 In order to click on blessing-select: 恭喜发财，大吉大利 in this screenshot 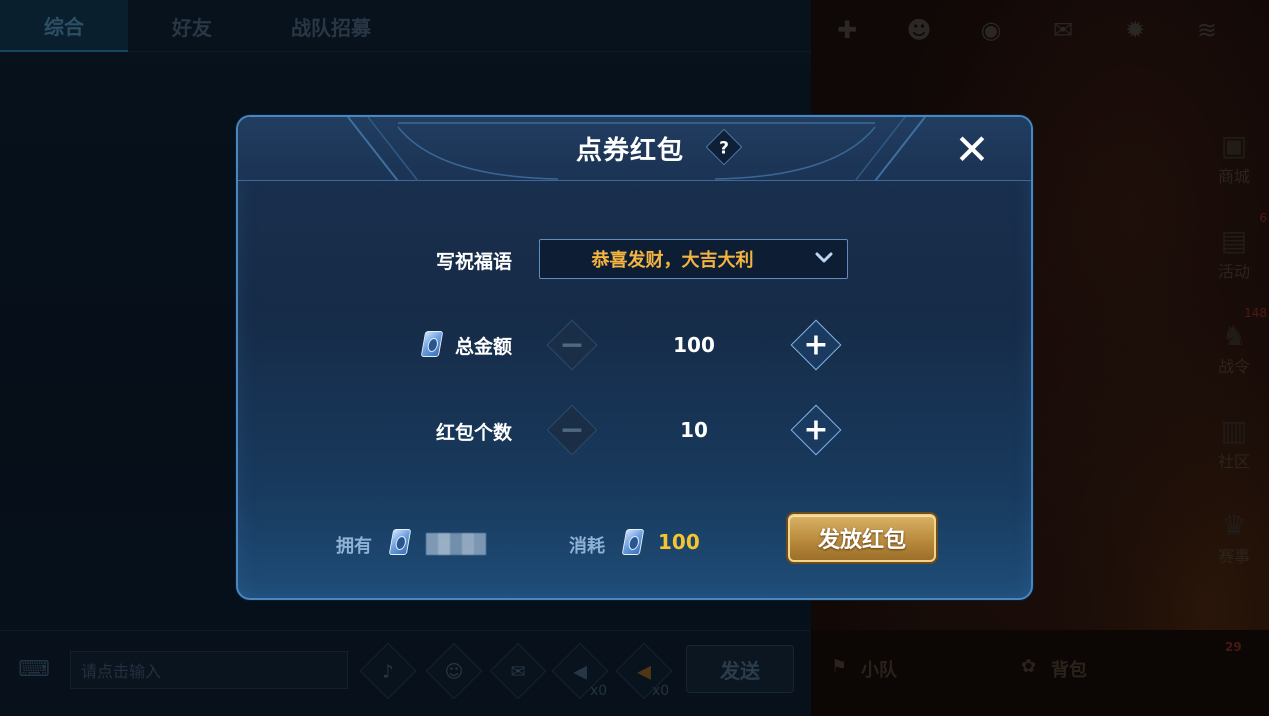, I will do `click(693, 259)`.